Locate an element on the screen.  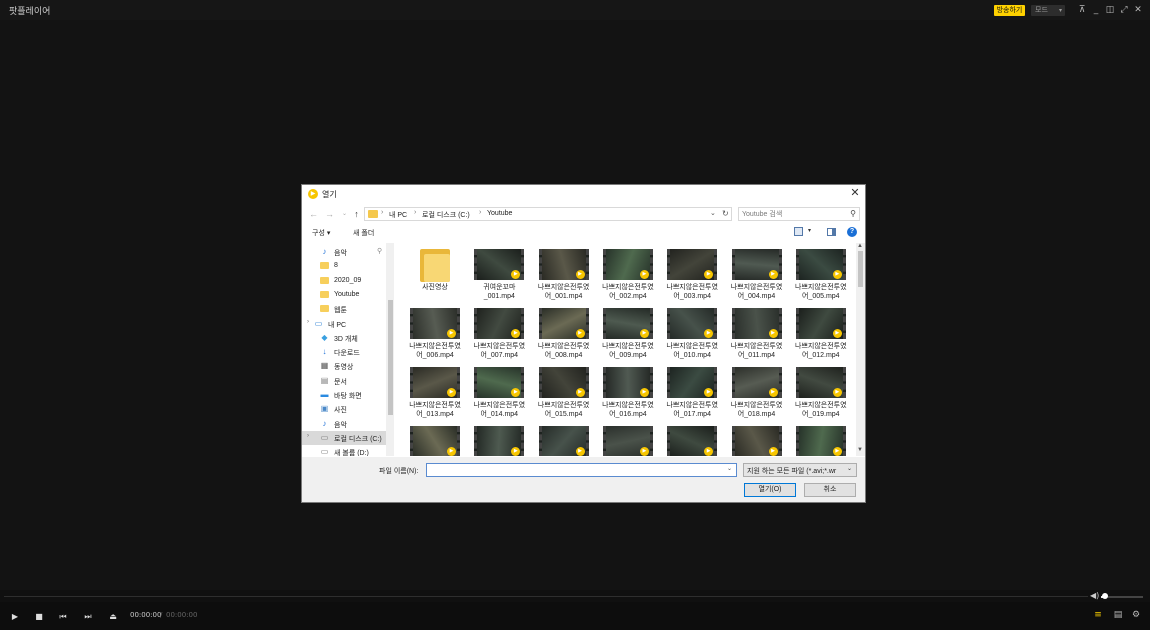
cube-icon: ◆ is located at coordinates (324, 337).